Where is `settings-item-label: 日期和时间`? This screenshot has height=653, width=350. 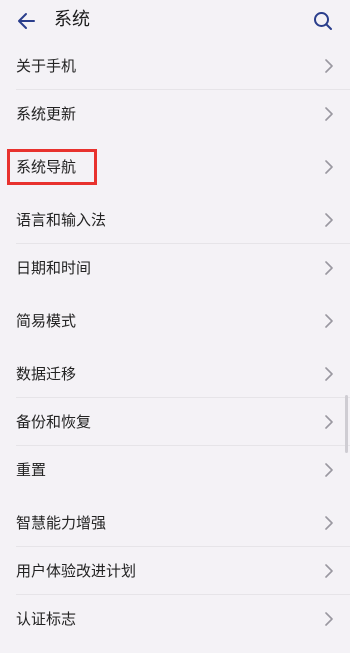 settings-item-label: 日期和时间 is located at coordinates (54, 268).